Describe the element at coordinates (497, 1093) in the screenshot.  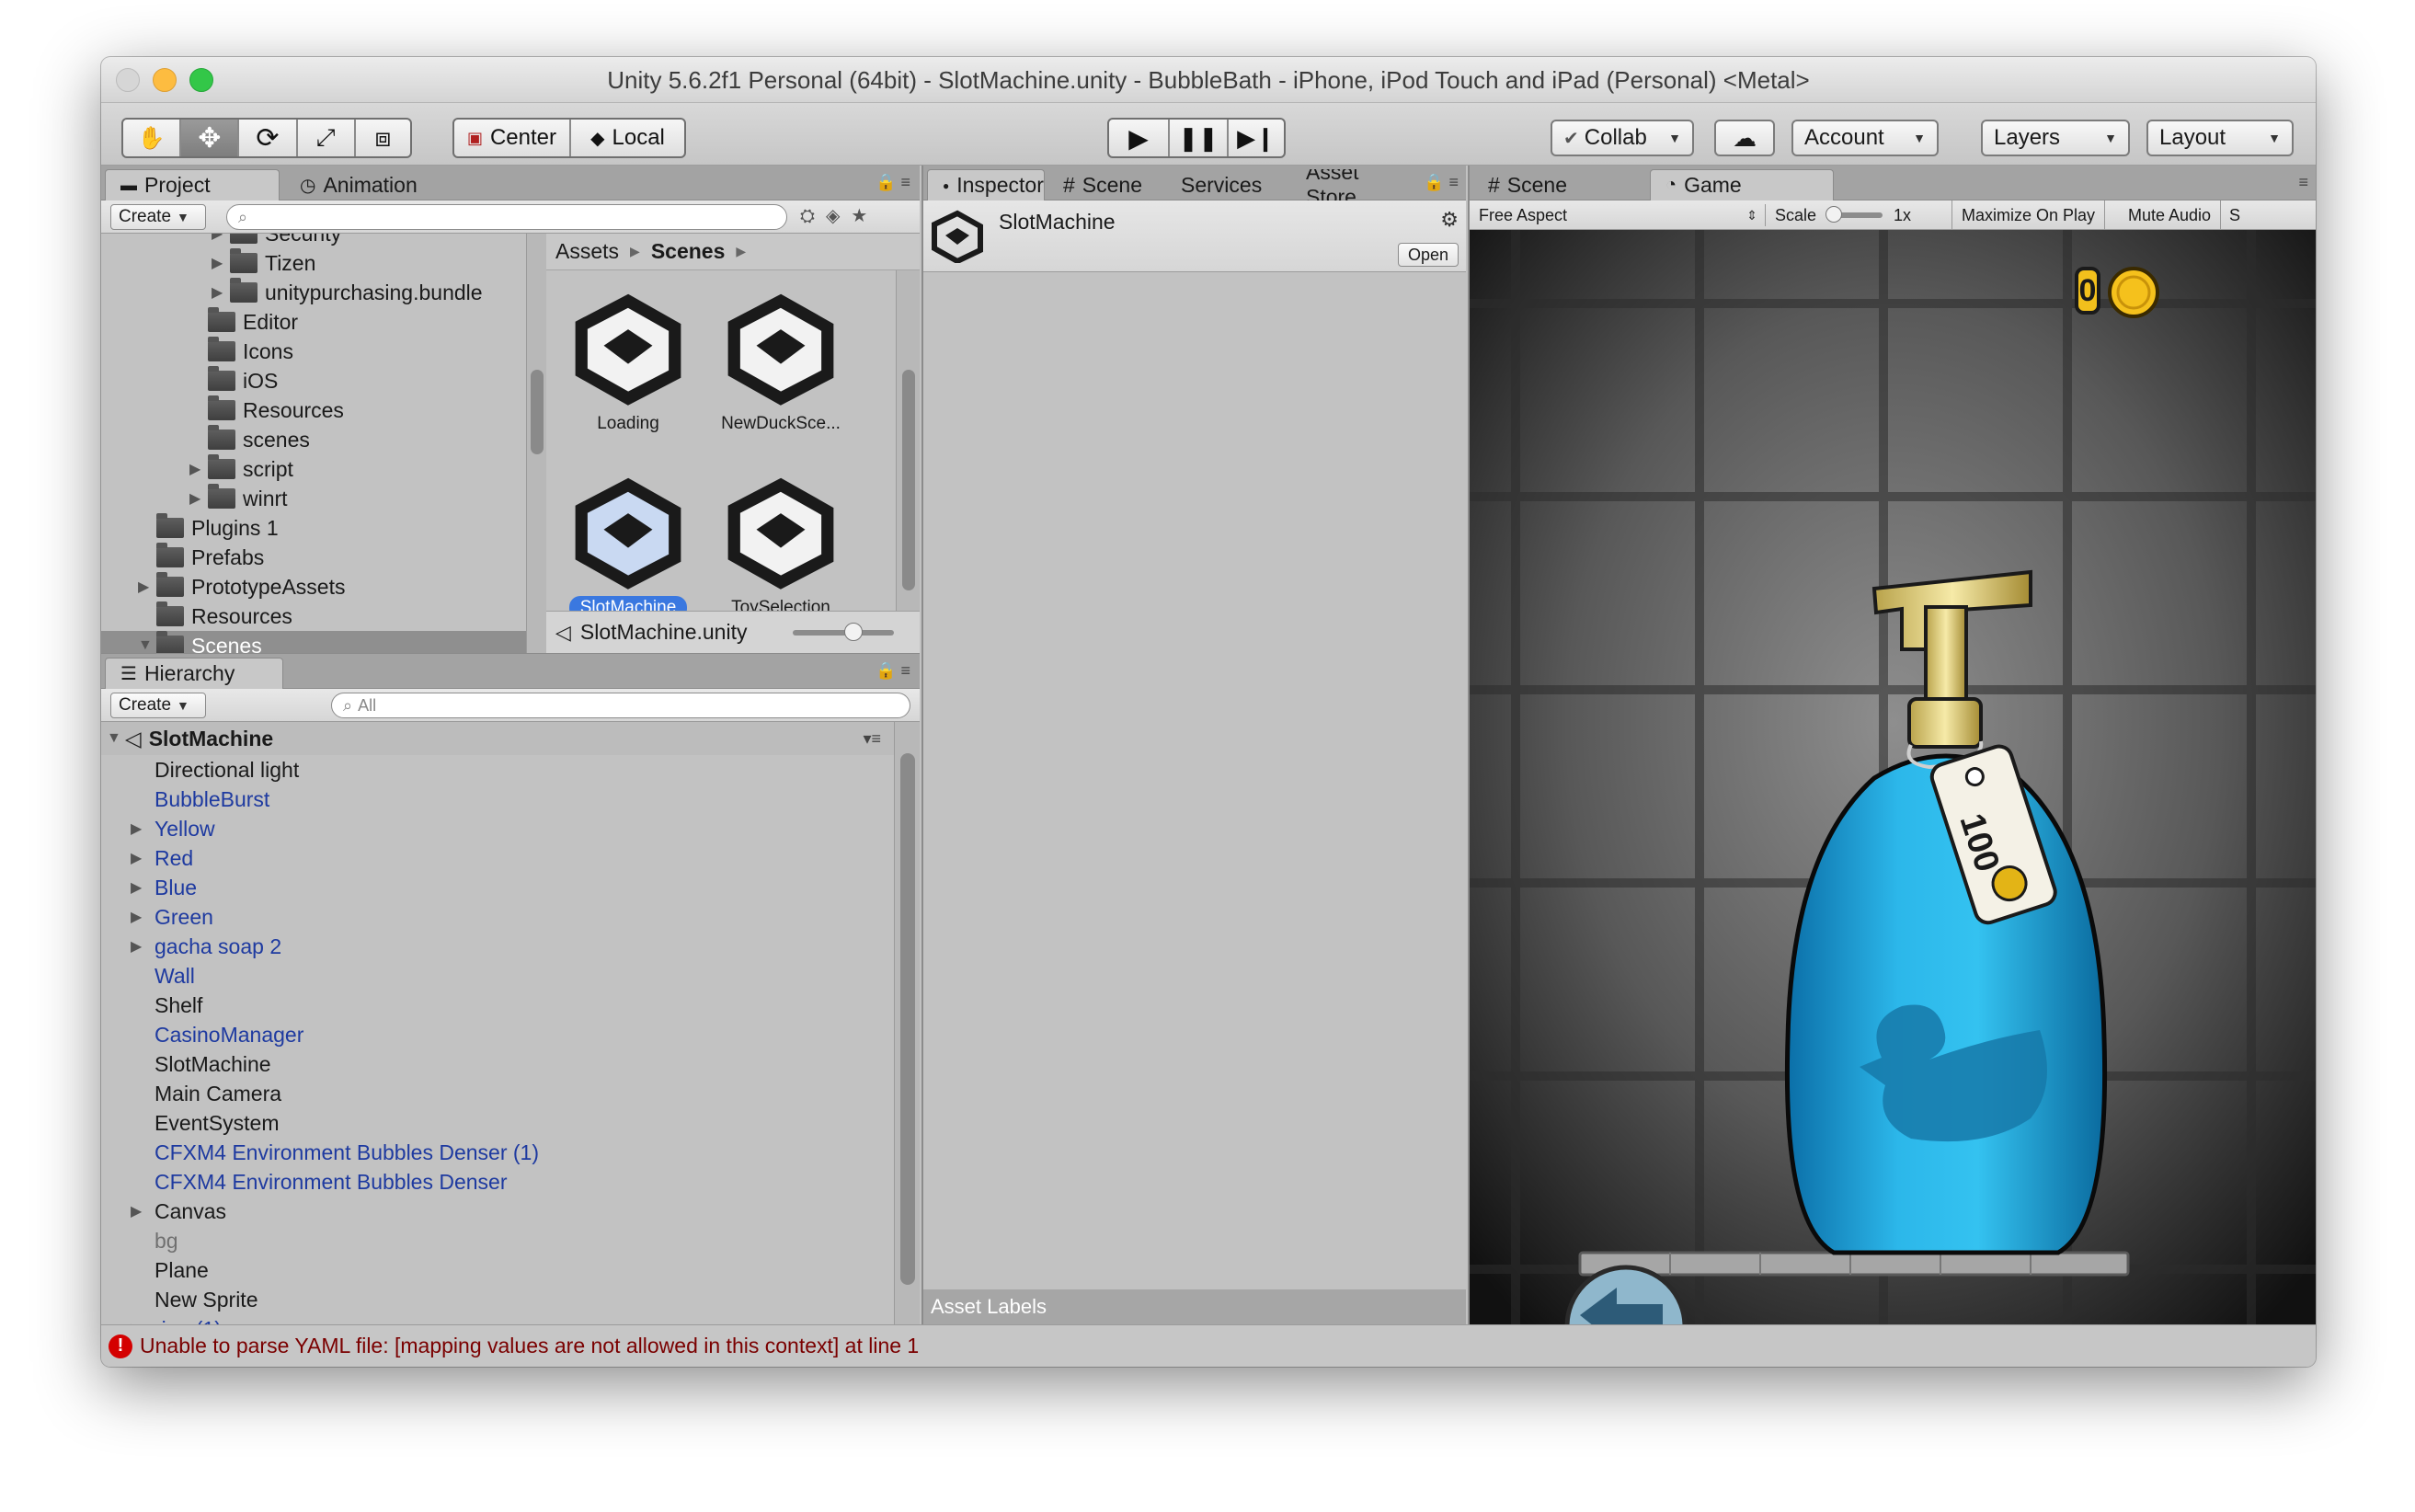
I see `hierarchy-item: Main Camera` at that location.